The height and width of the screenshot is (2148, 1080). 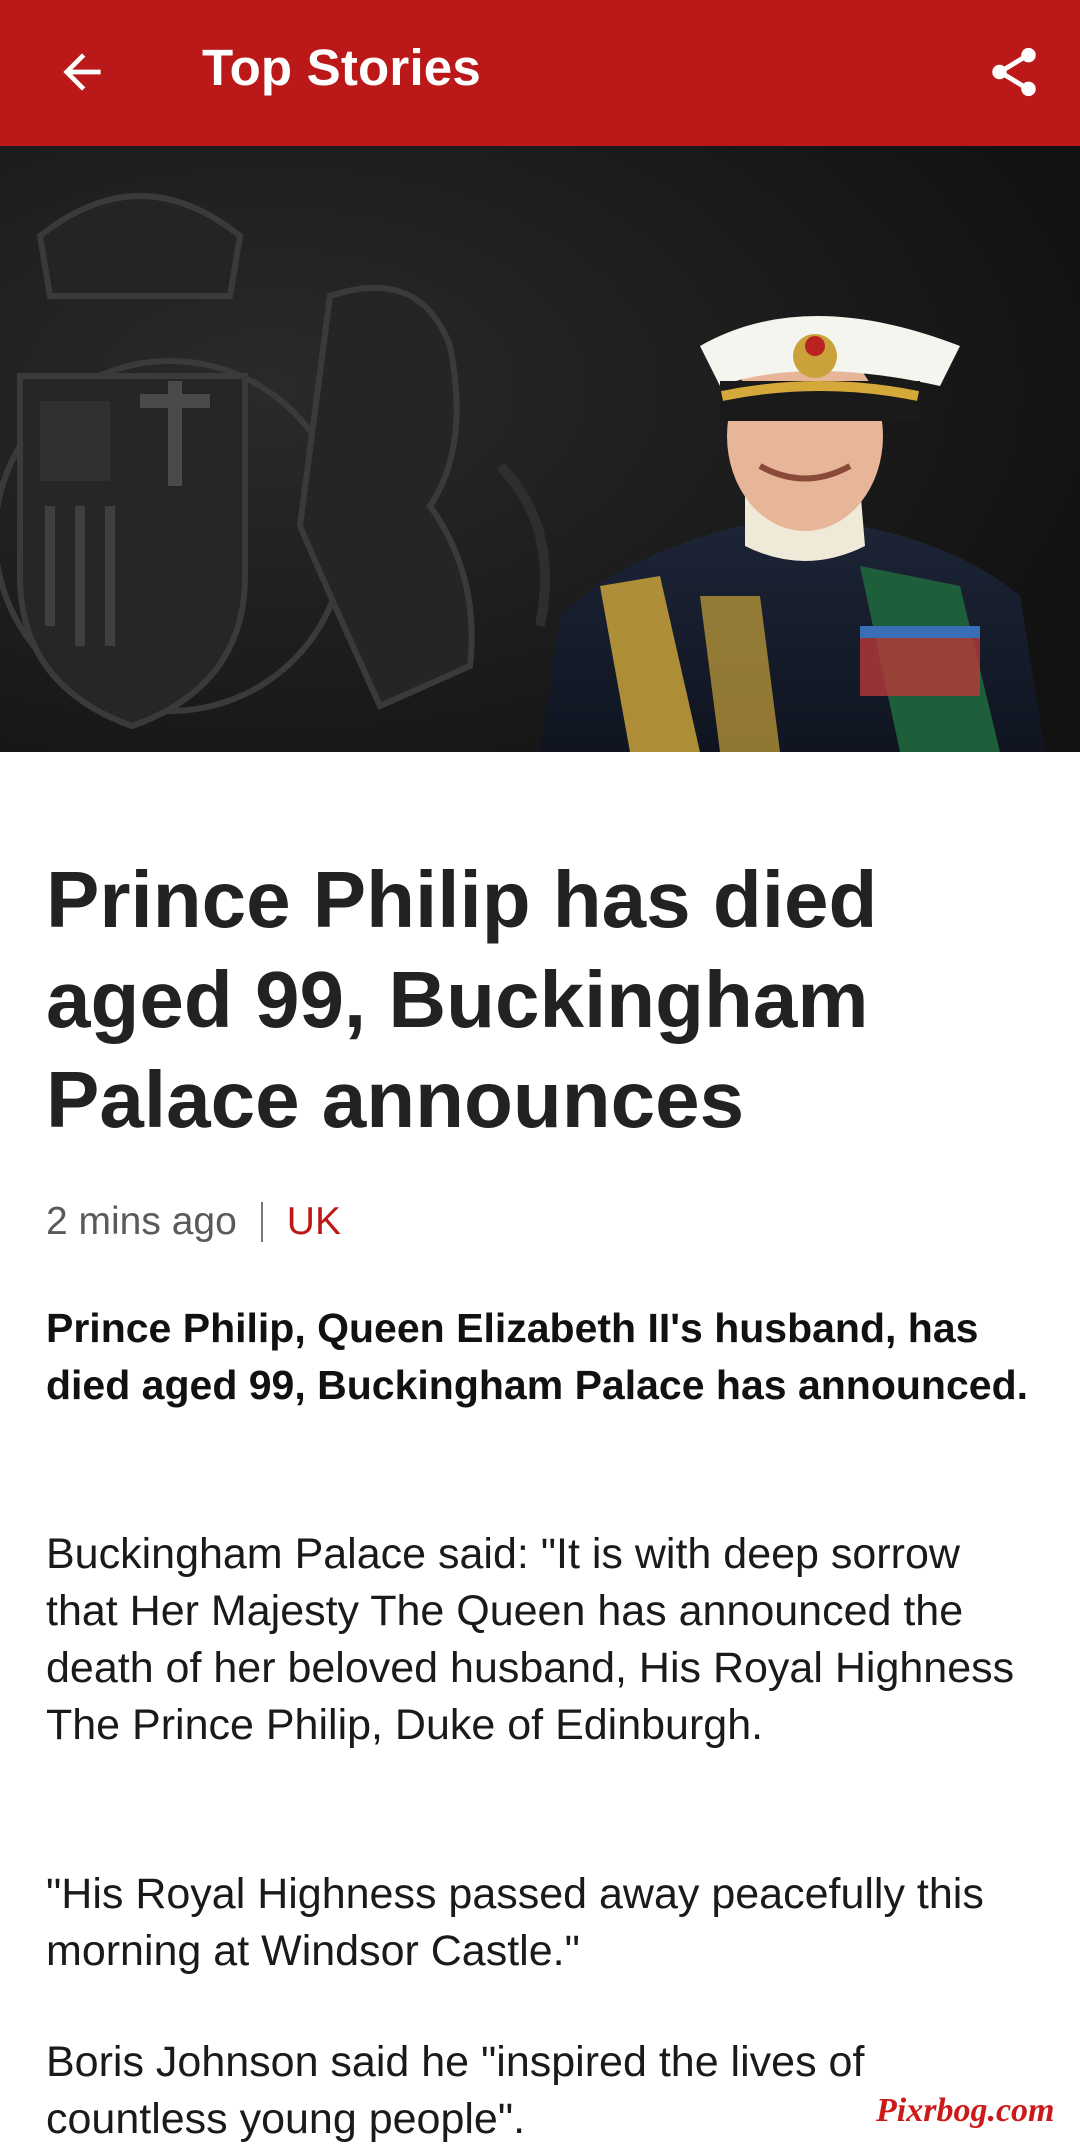 I want to click on share-icon, so click(x=1014, y=72).